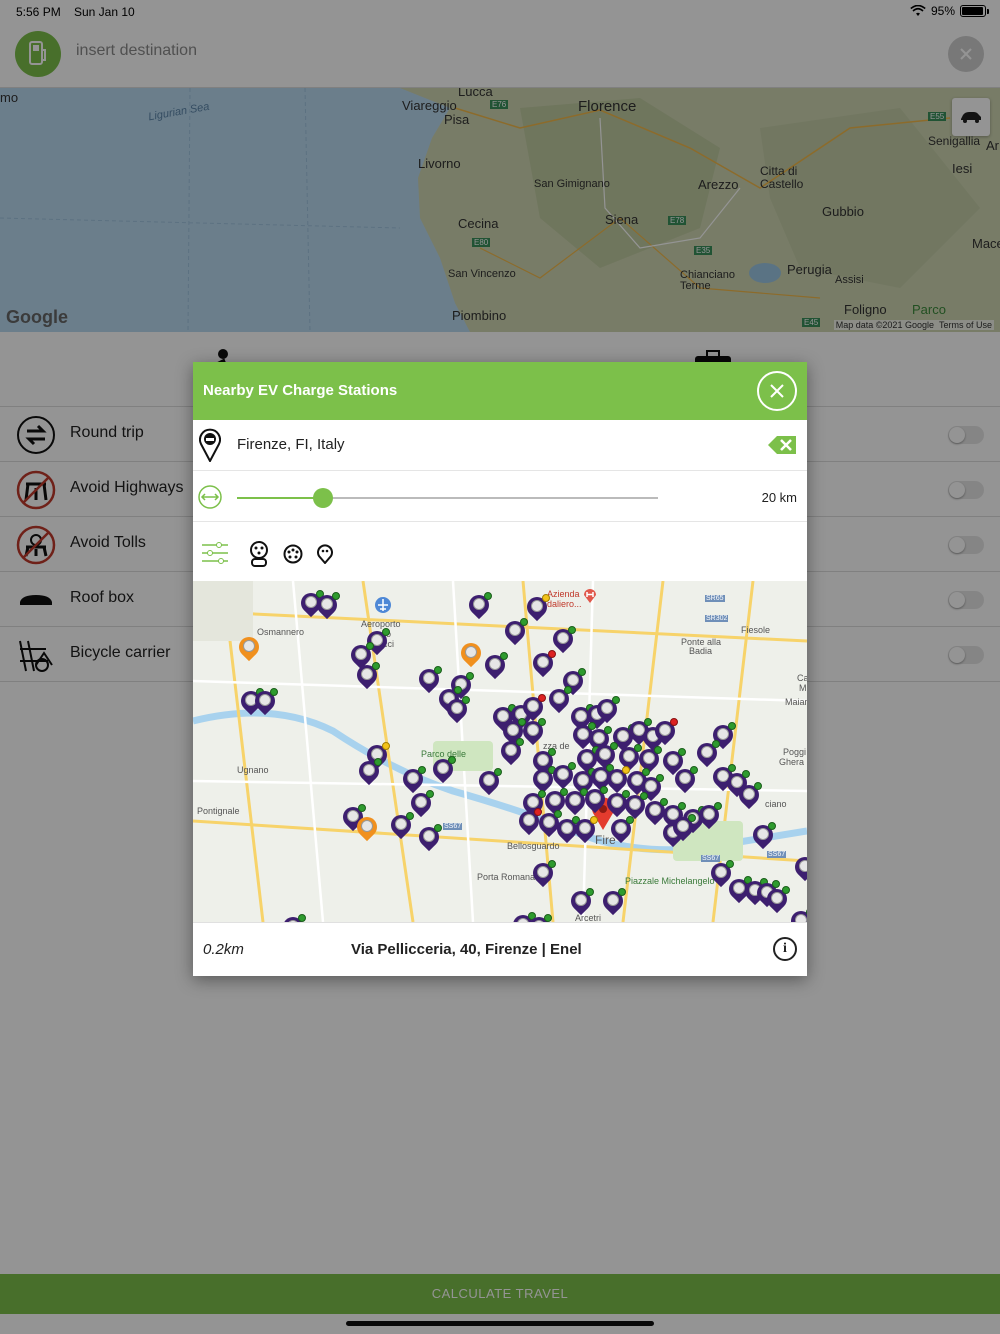  Describe the element at coordinates (563, 594) in the screenshot. I see `map-label: Azienda` at that location.